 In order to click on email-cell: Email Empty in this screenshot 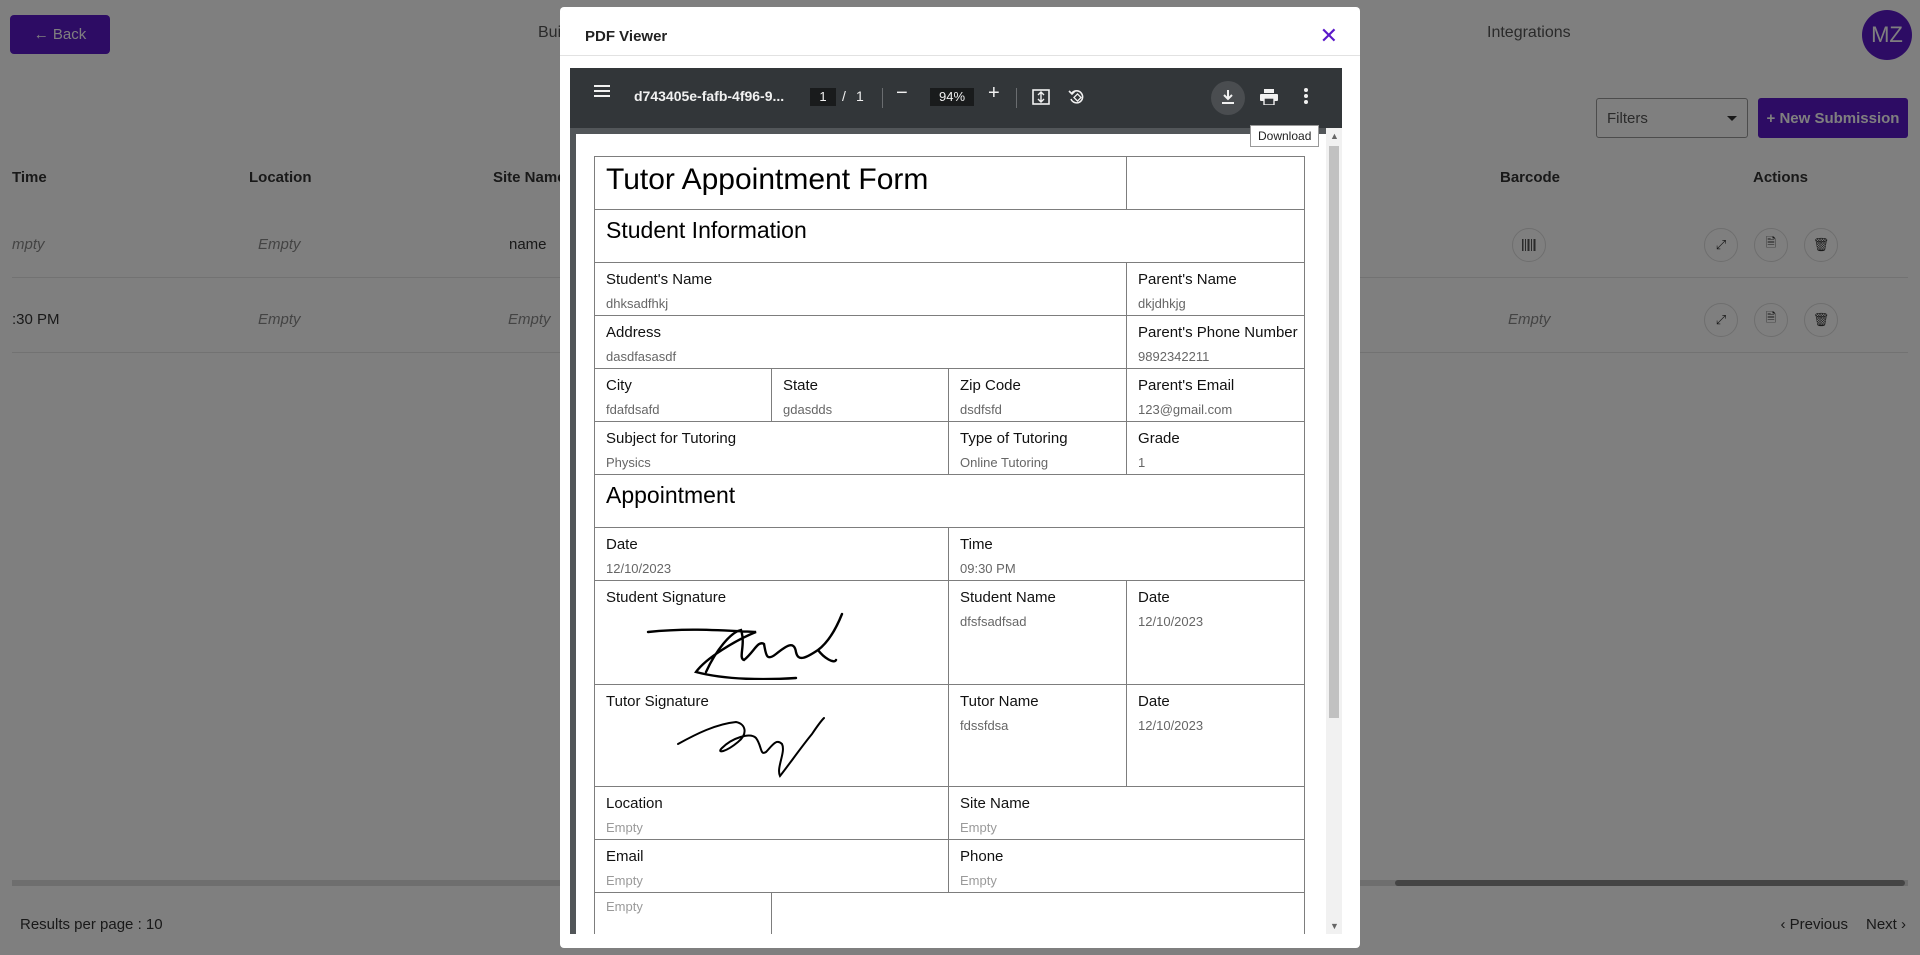, I will do `click(771, 866)`.